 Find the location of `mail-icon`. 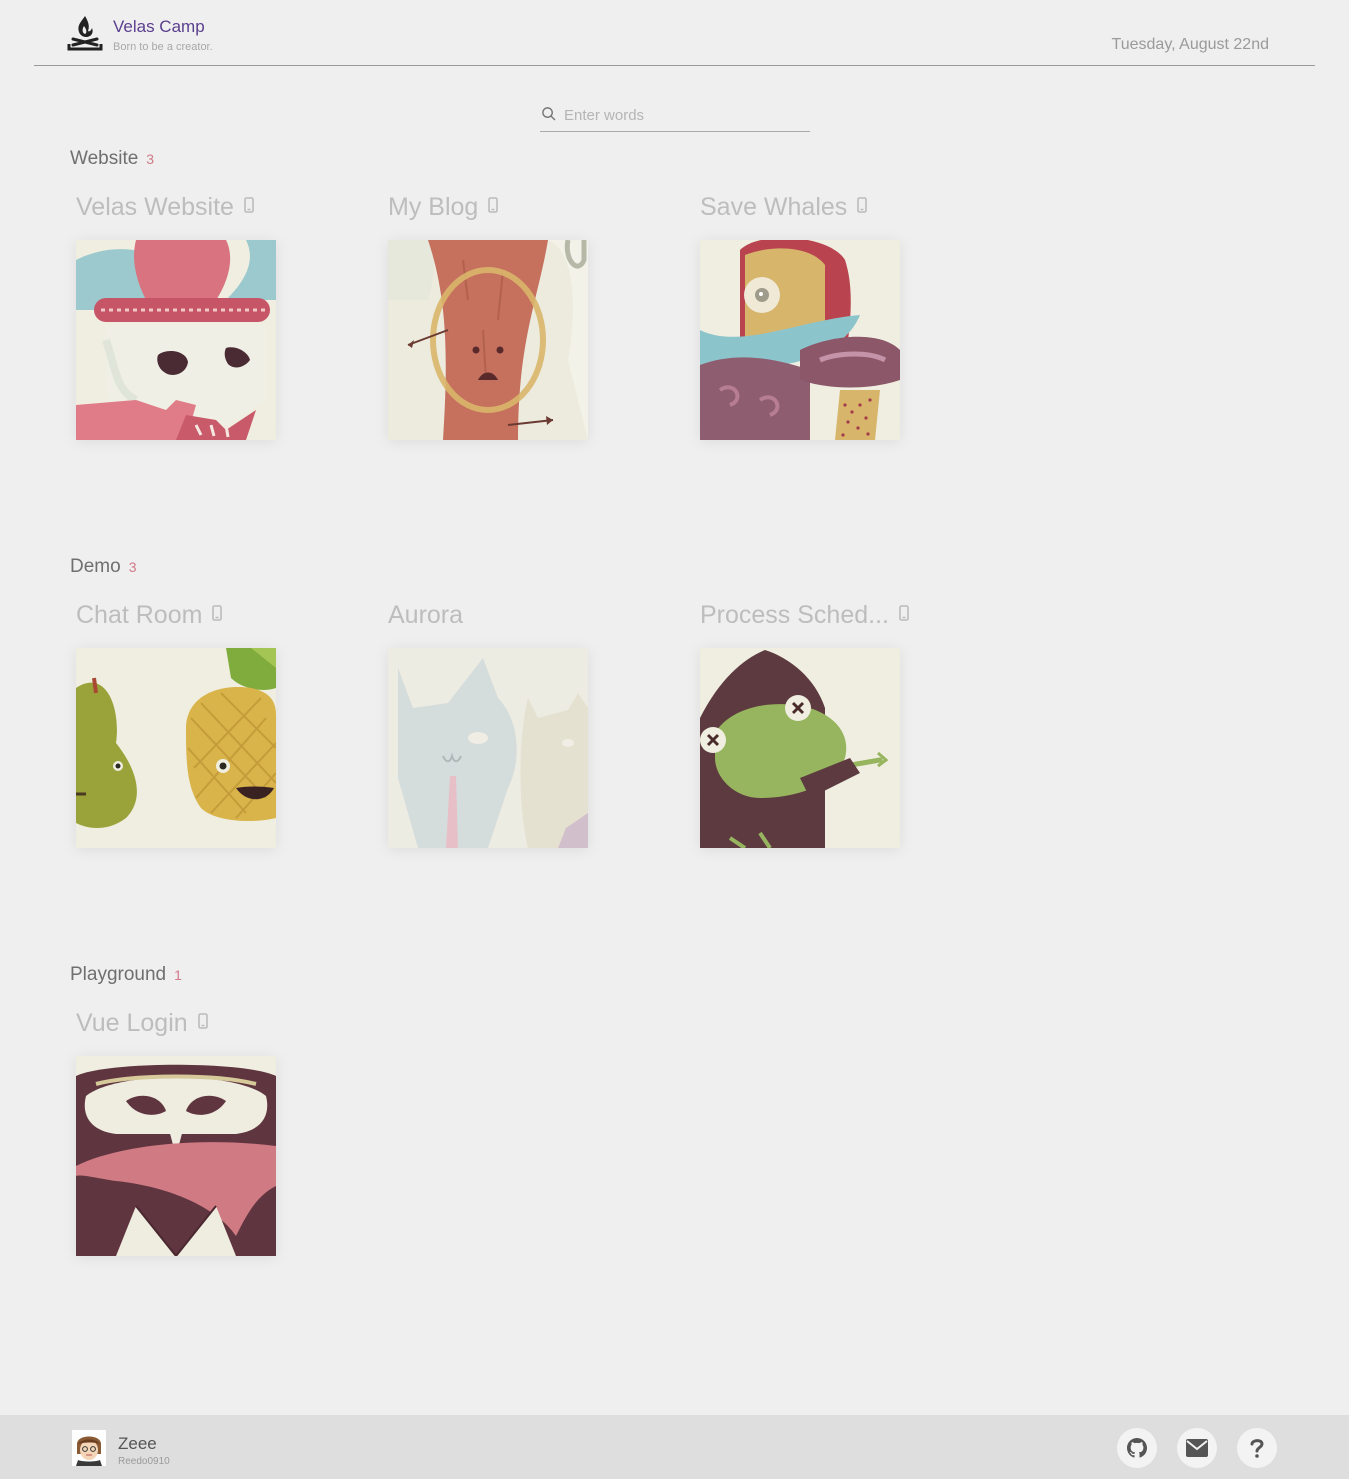

mail-icon is located at coordinates (1197, 1448).